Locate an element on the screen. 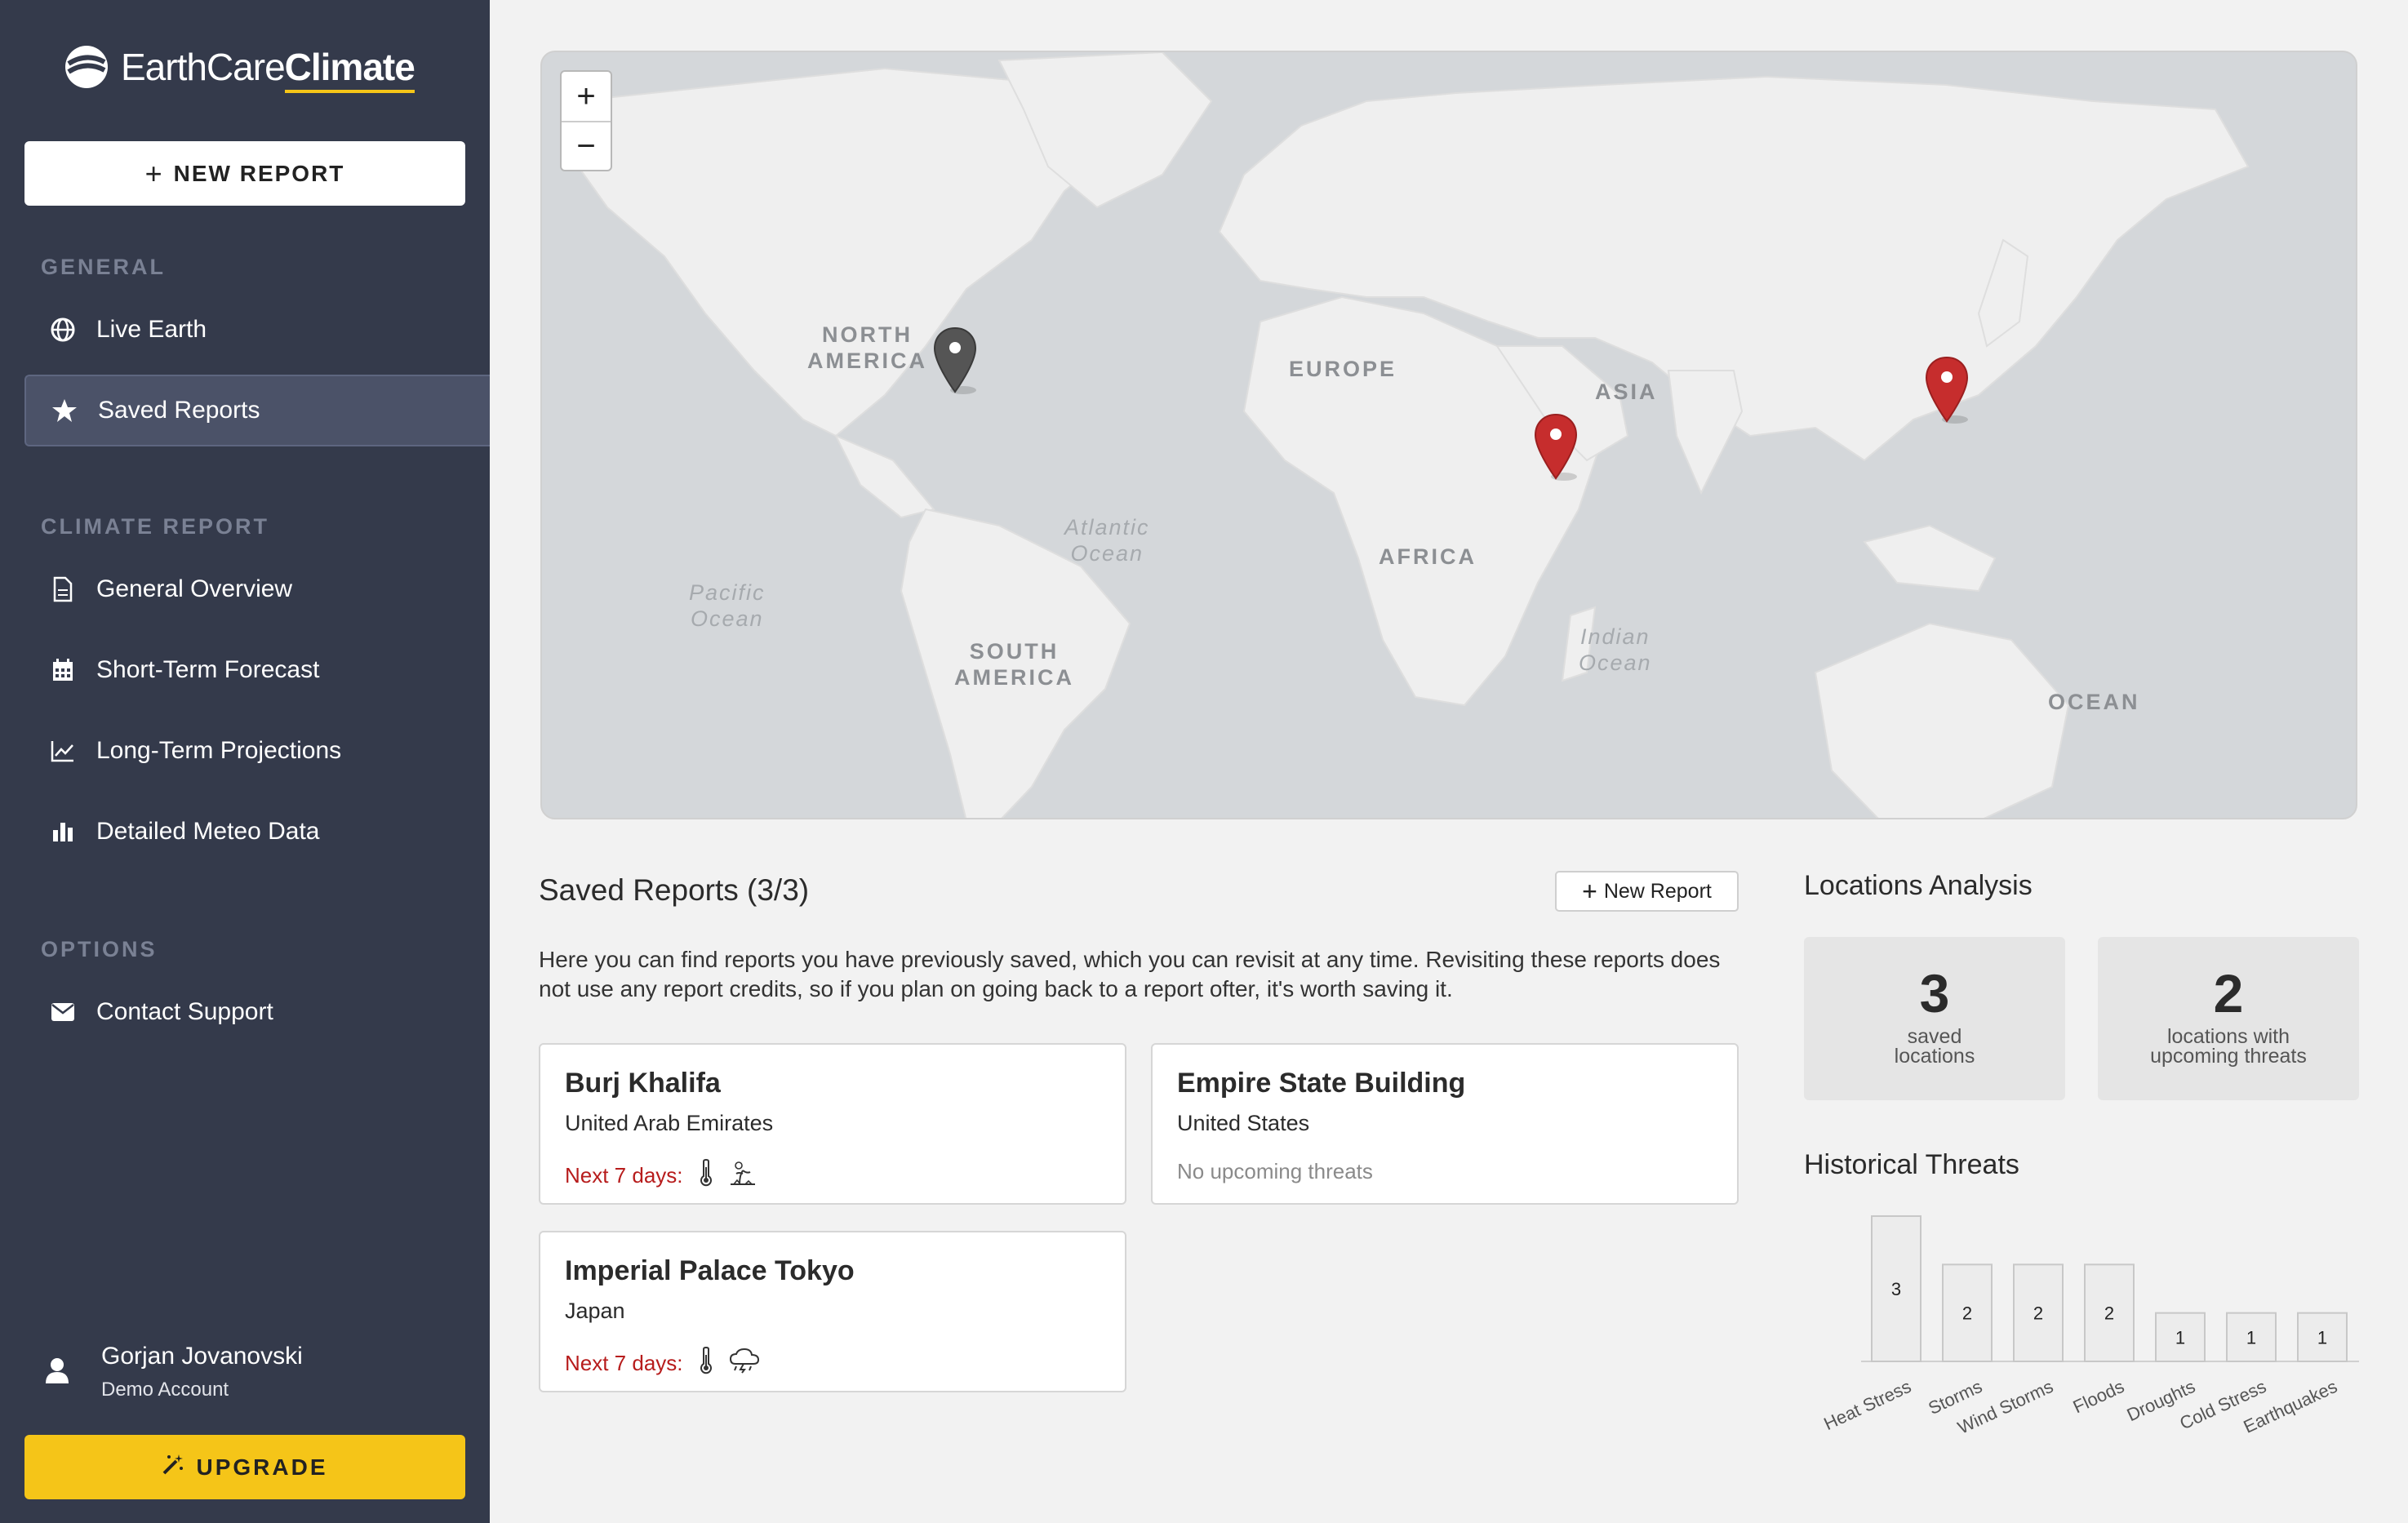 The image size is (2408, 1523). card-title: Empire State Building is located at coordinates (1321, 1083).